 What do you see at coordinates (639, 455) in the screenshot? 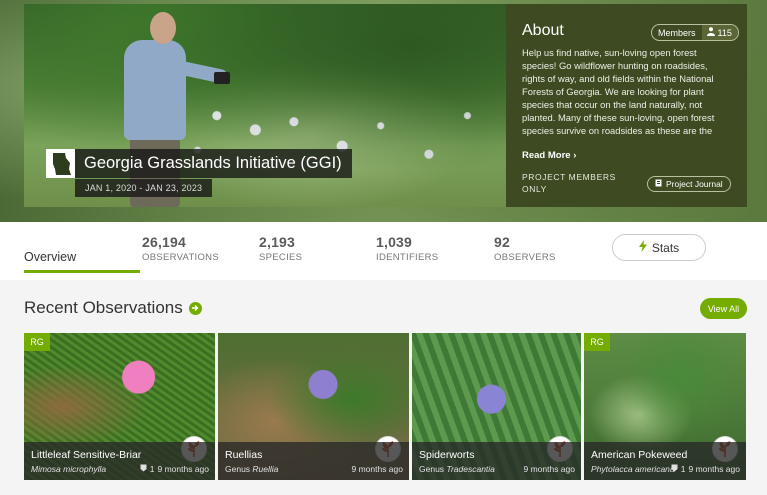
I see `observation-common-name: American Pokeweed` at bounding box center [639, 455].